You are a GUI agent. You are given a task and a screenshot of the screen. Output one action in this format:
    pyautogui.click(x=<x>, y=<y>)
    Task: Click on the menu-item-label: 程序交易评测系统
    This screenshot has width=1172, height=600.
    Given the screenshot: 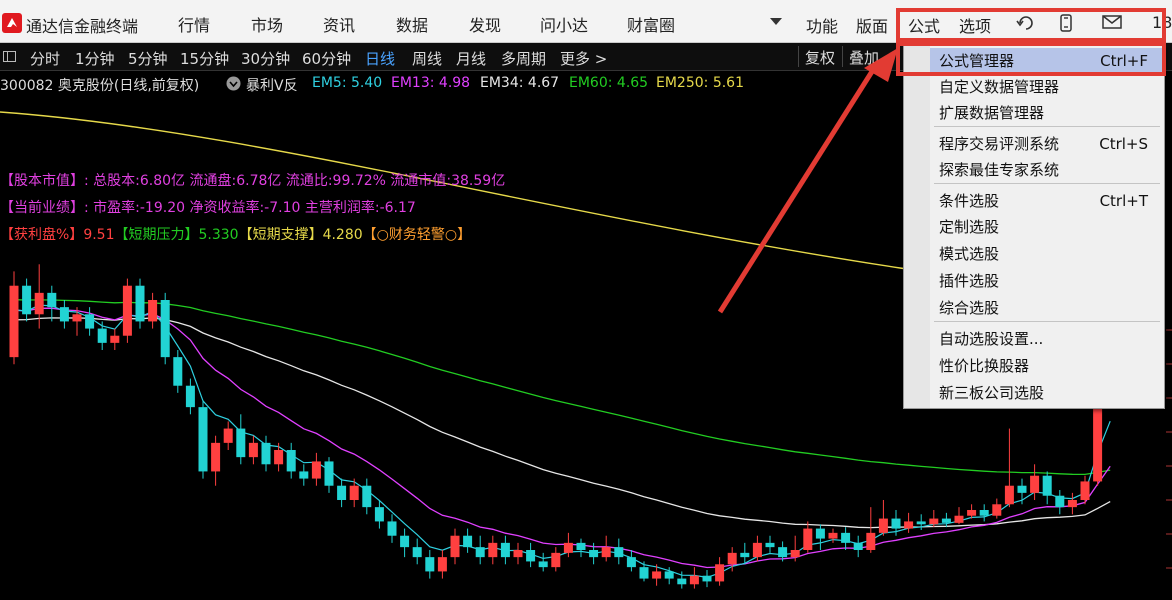 What is the action you would take?
    pyautogui.click(x=999, y=144)
    